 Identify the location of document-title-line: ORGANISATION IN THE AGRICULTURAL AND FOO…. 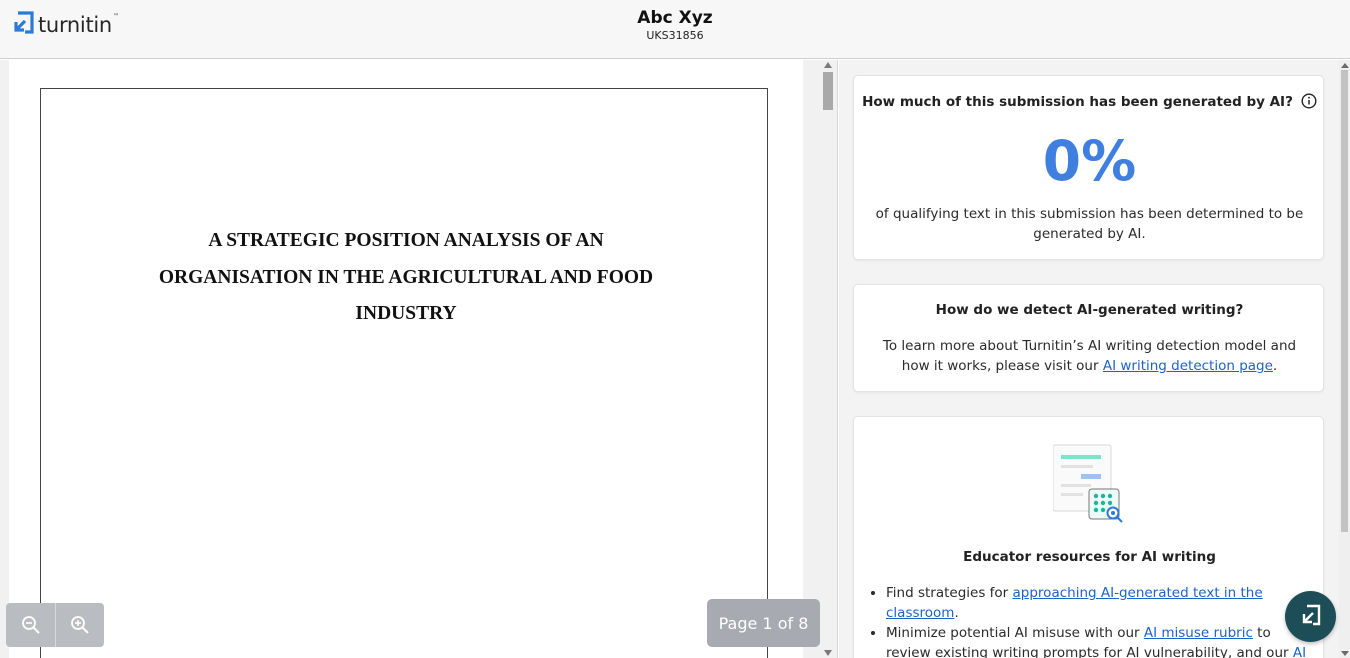
(406, 277).